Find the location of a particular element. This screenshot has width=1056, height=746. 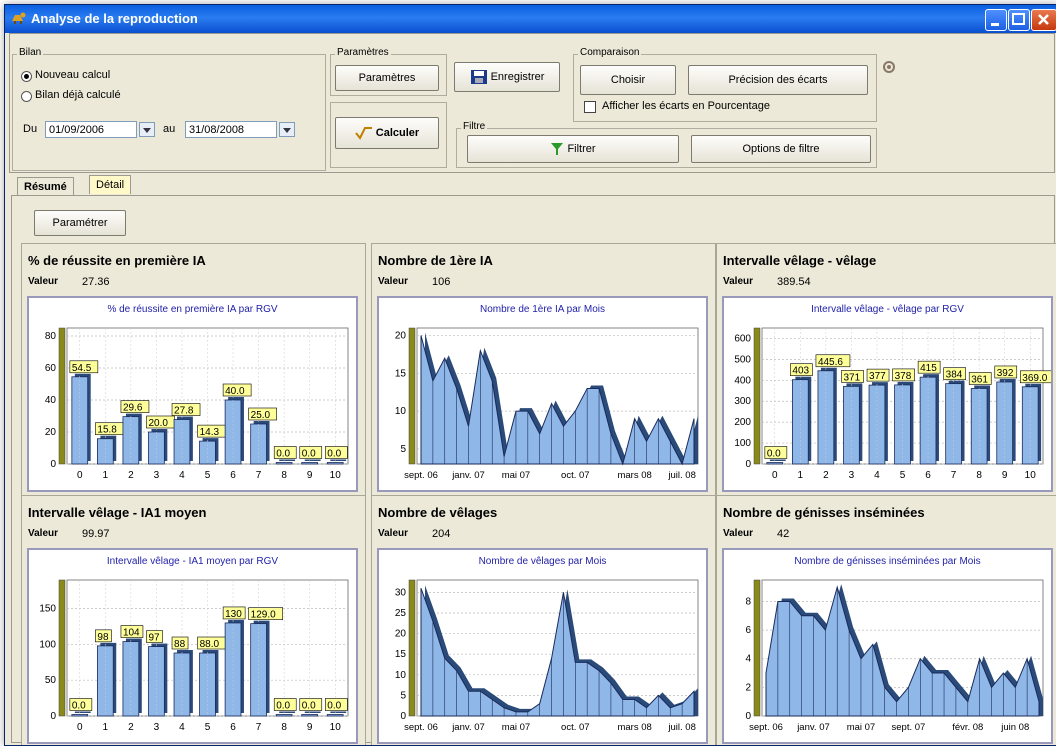

parametres-button: Paramètres is located at coordinates (387, 78).